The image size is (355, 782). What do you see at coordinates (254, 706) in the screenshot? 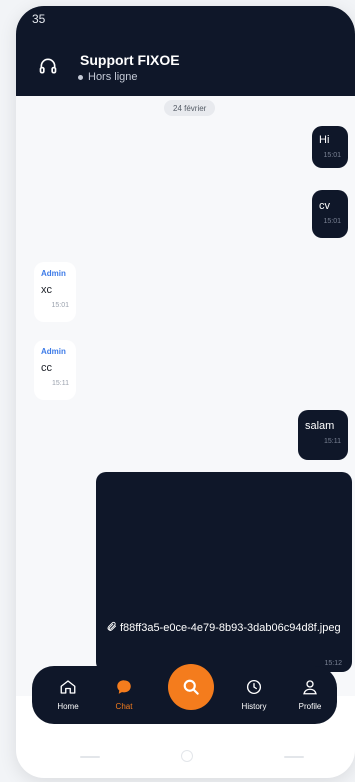
I see `nav-history-label: History` at bounding box center [254, 706].